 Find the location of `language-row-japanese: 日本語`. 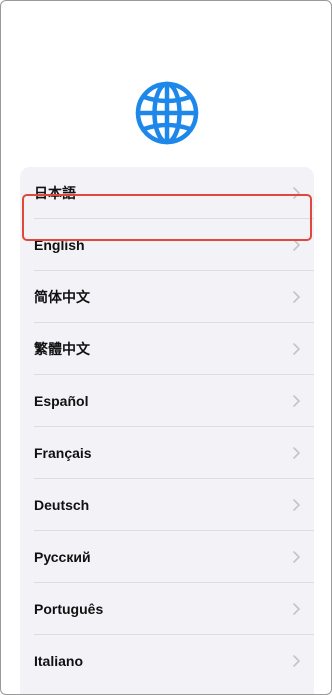

language-row-japanese: 日本語 is located at coordinates (167, 193).